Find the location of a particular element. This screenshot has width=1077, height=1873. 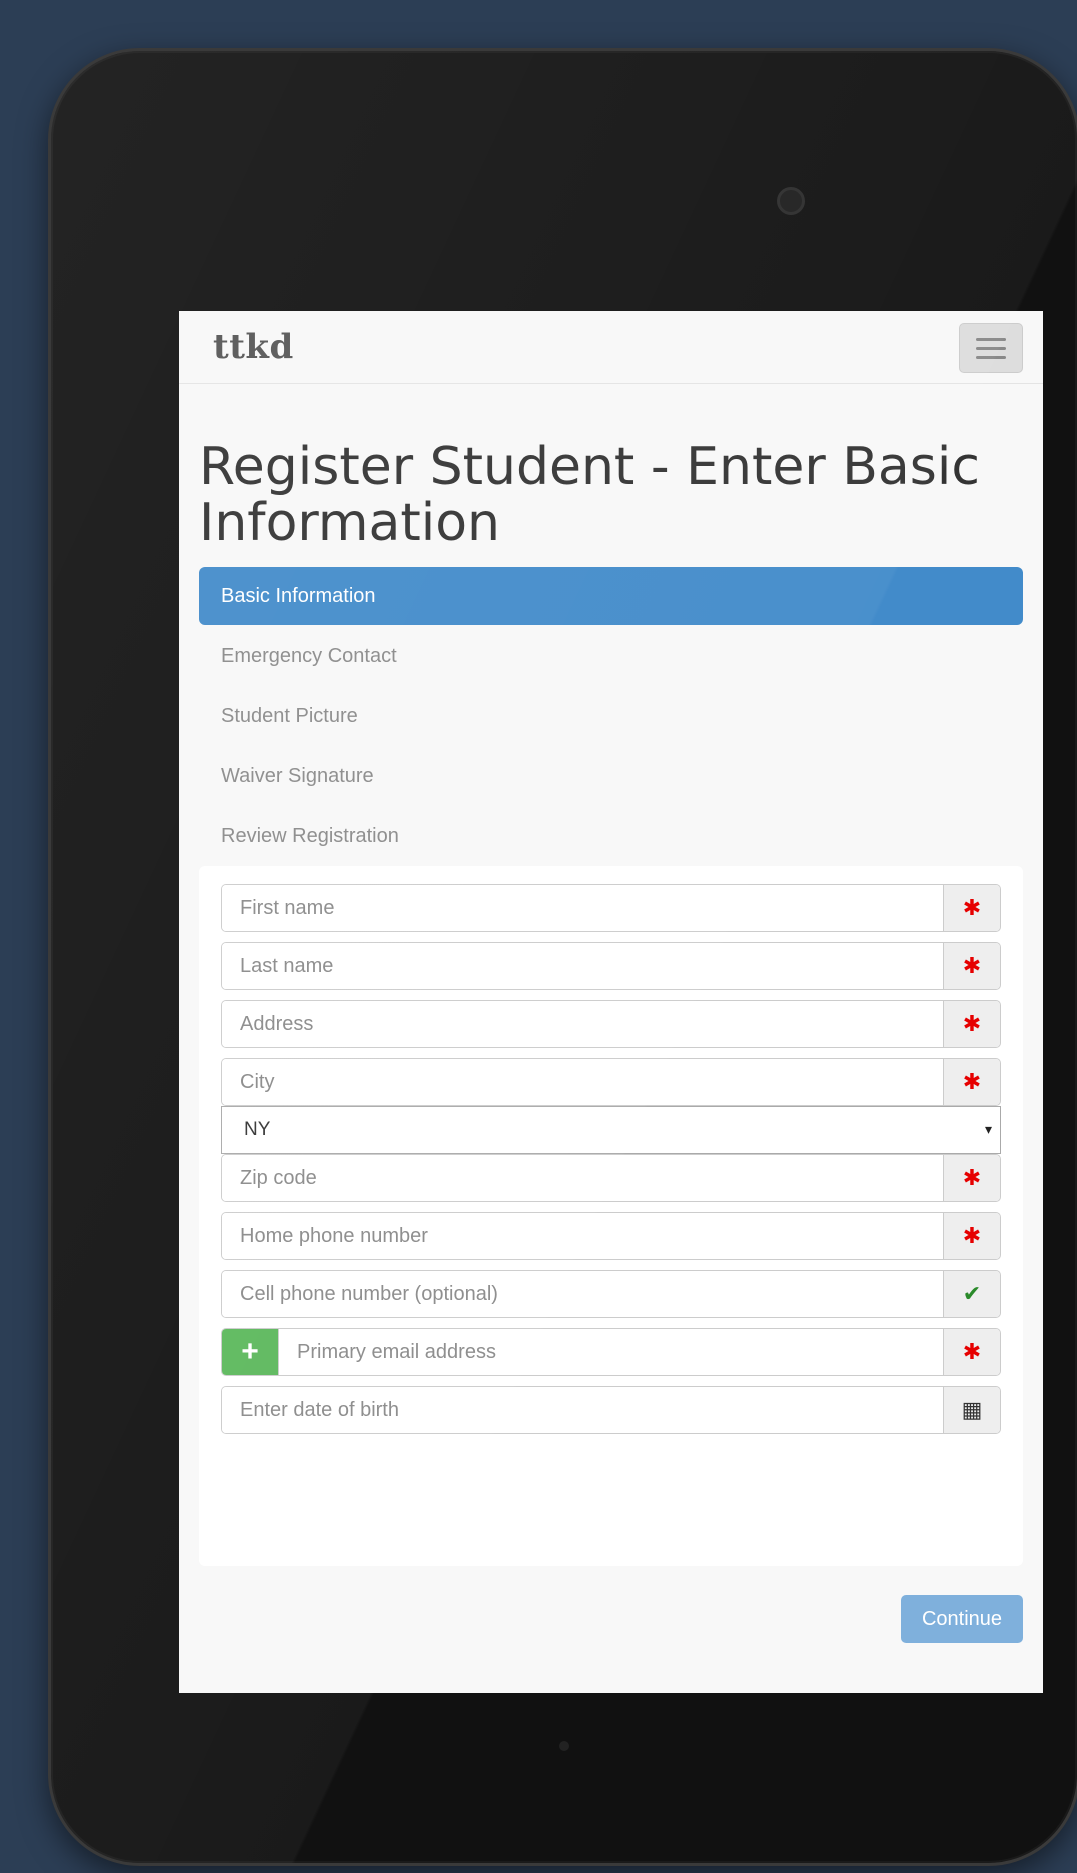

caret-down-icon: ▾ is located at coordinates (988, 1129).